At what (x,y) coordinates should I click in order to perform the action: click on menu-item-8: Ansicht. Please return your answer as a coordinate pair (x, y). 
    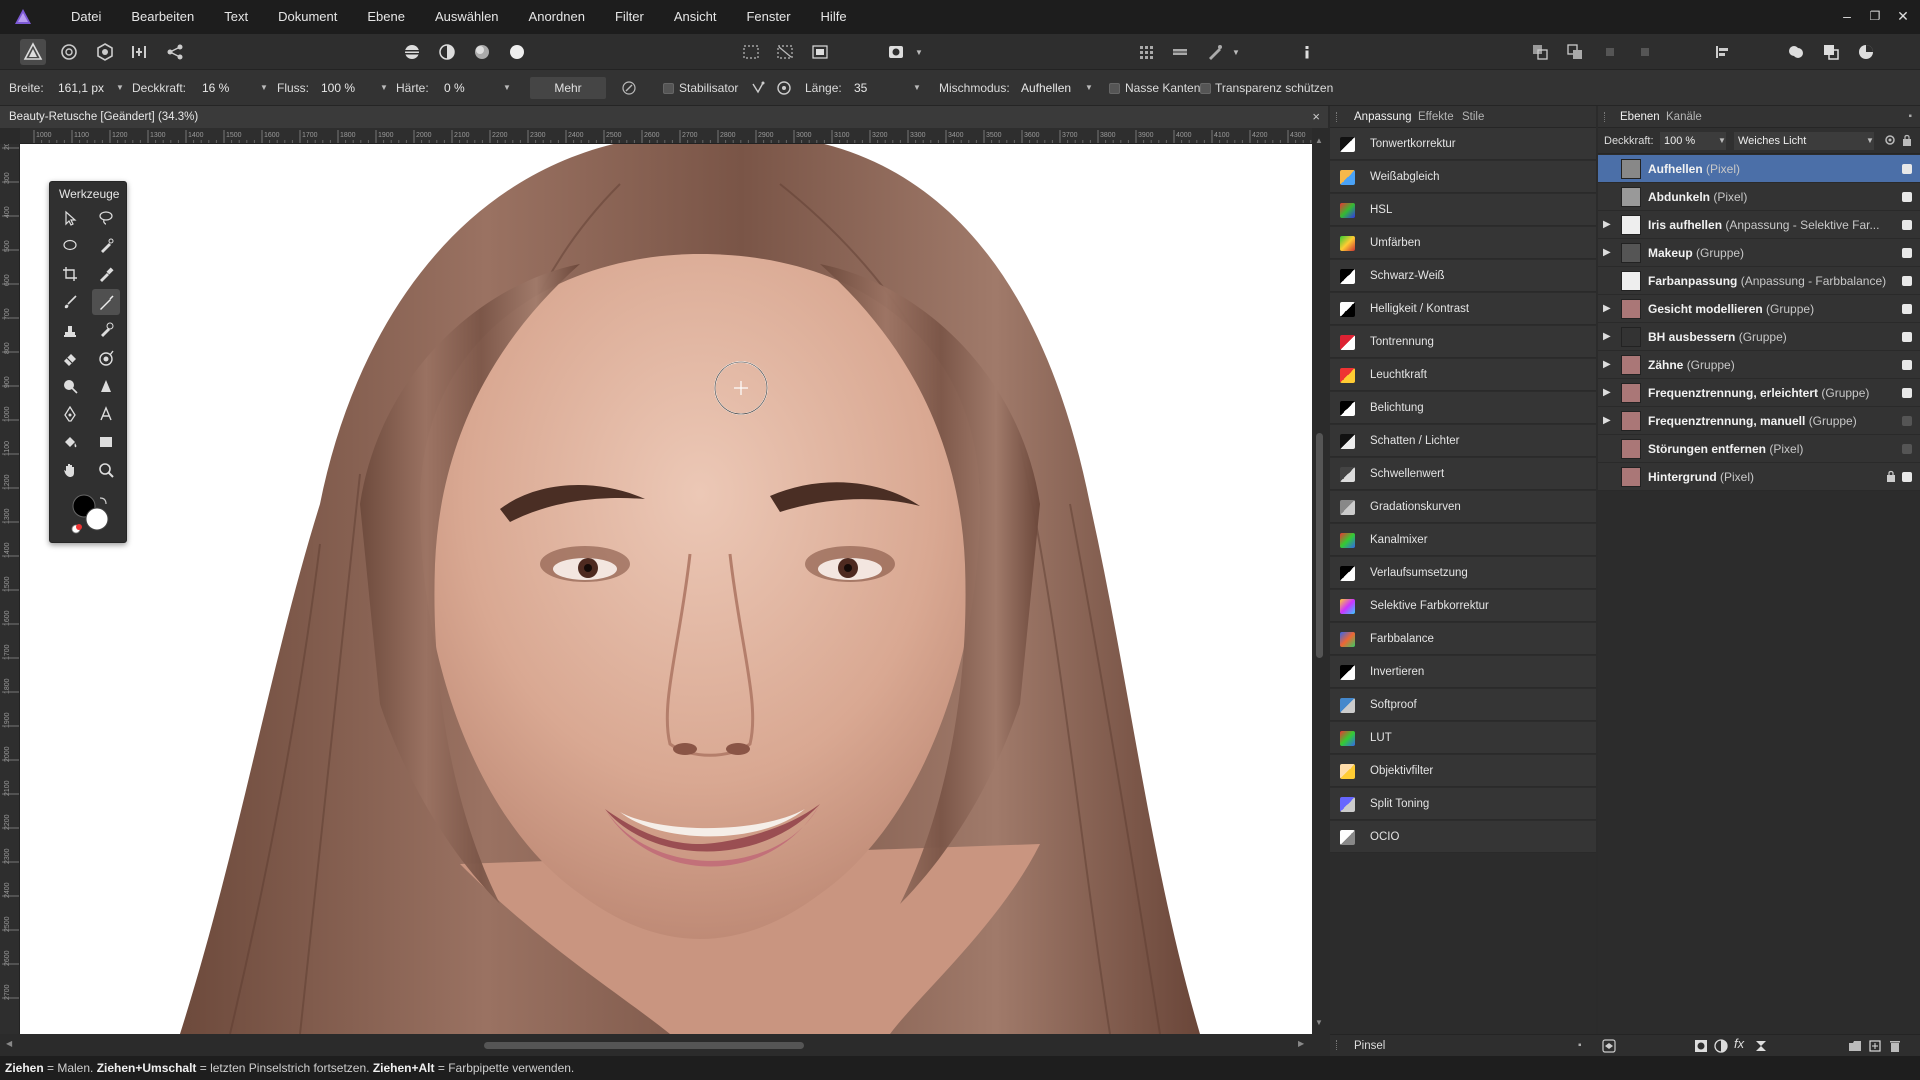
    Looking at the image, I should click on (695, 17).